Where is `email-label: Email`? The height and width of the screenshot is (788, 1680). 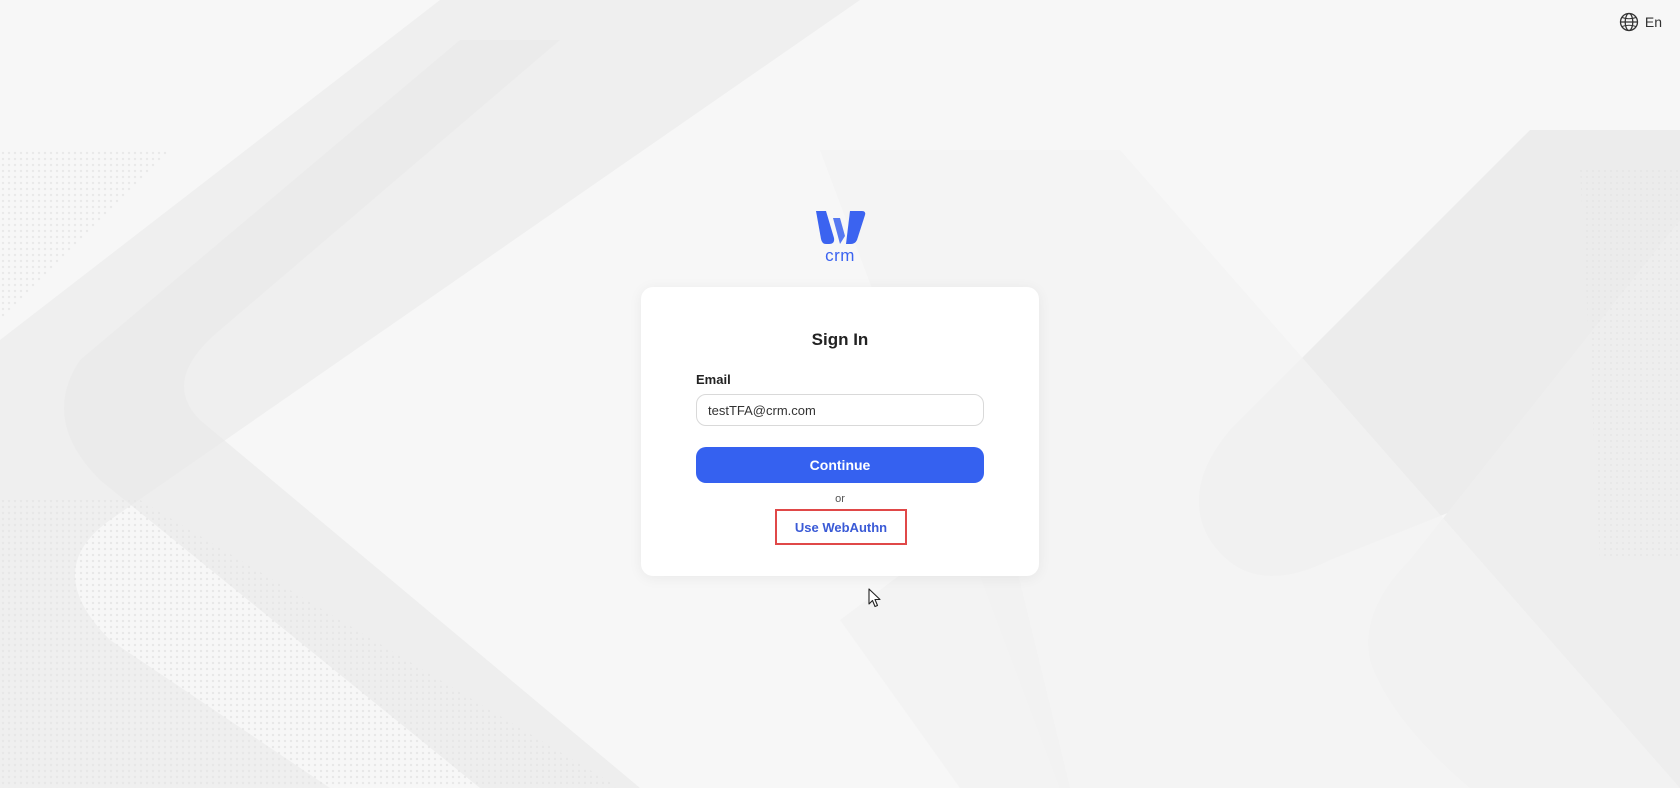 email-label: Email is located at coordinates (713, 379).